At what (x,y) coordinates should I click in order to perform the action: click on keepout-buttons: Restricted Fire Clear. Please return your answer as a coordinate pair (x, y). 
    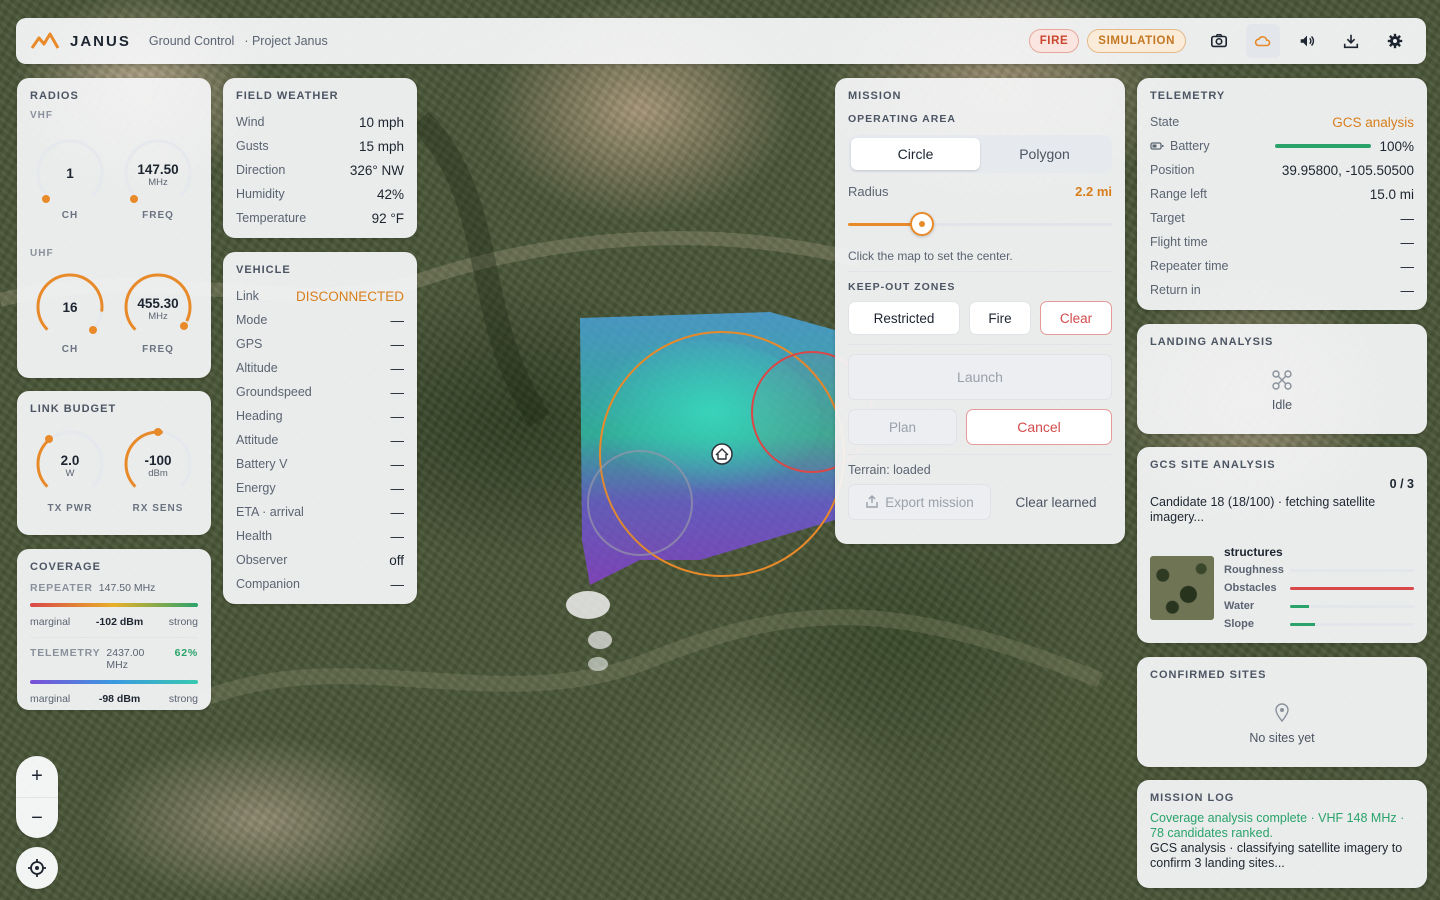
    Looking at the image, I should click on (980, 318).